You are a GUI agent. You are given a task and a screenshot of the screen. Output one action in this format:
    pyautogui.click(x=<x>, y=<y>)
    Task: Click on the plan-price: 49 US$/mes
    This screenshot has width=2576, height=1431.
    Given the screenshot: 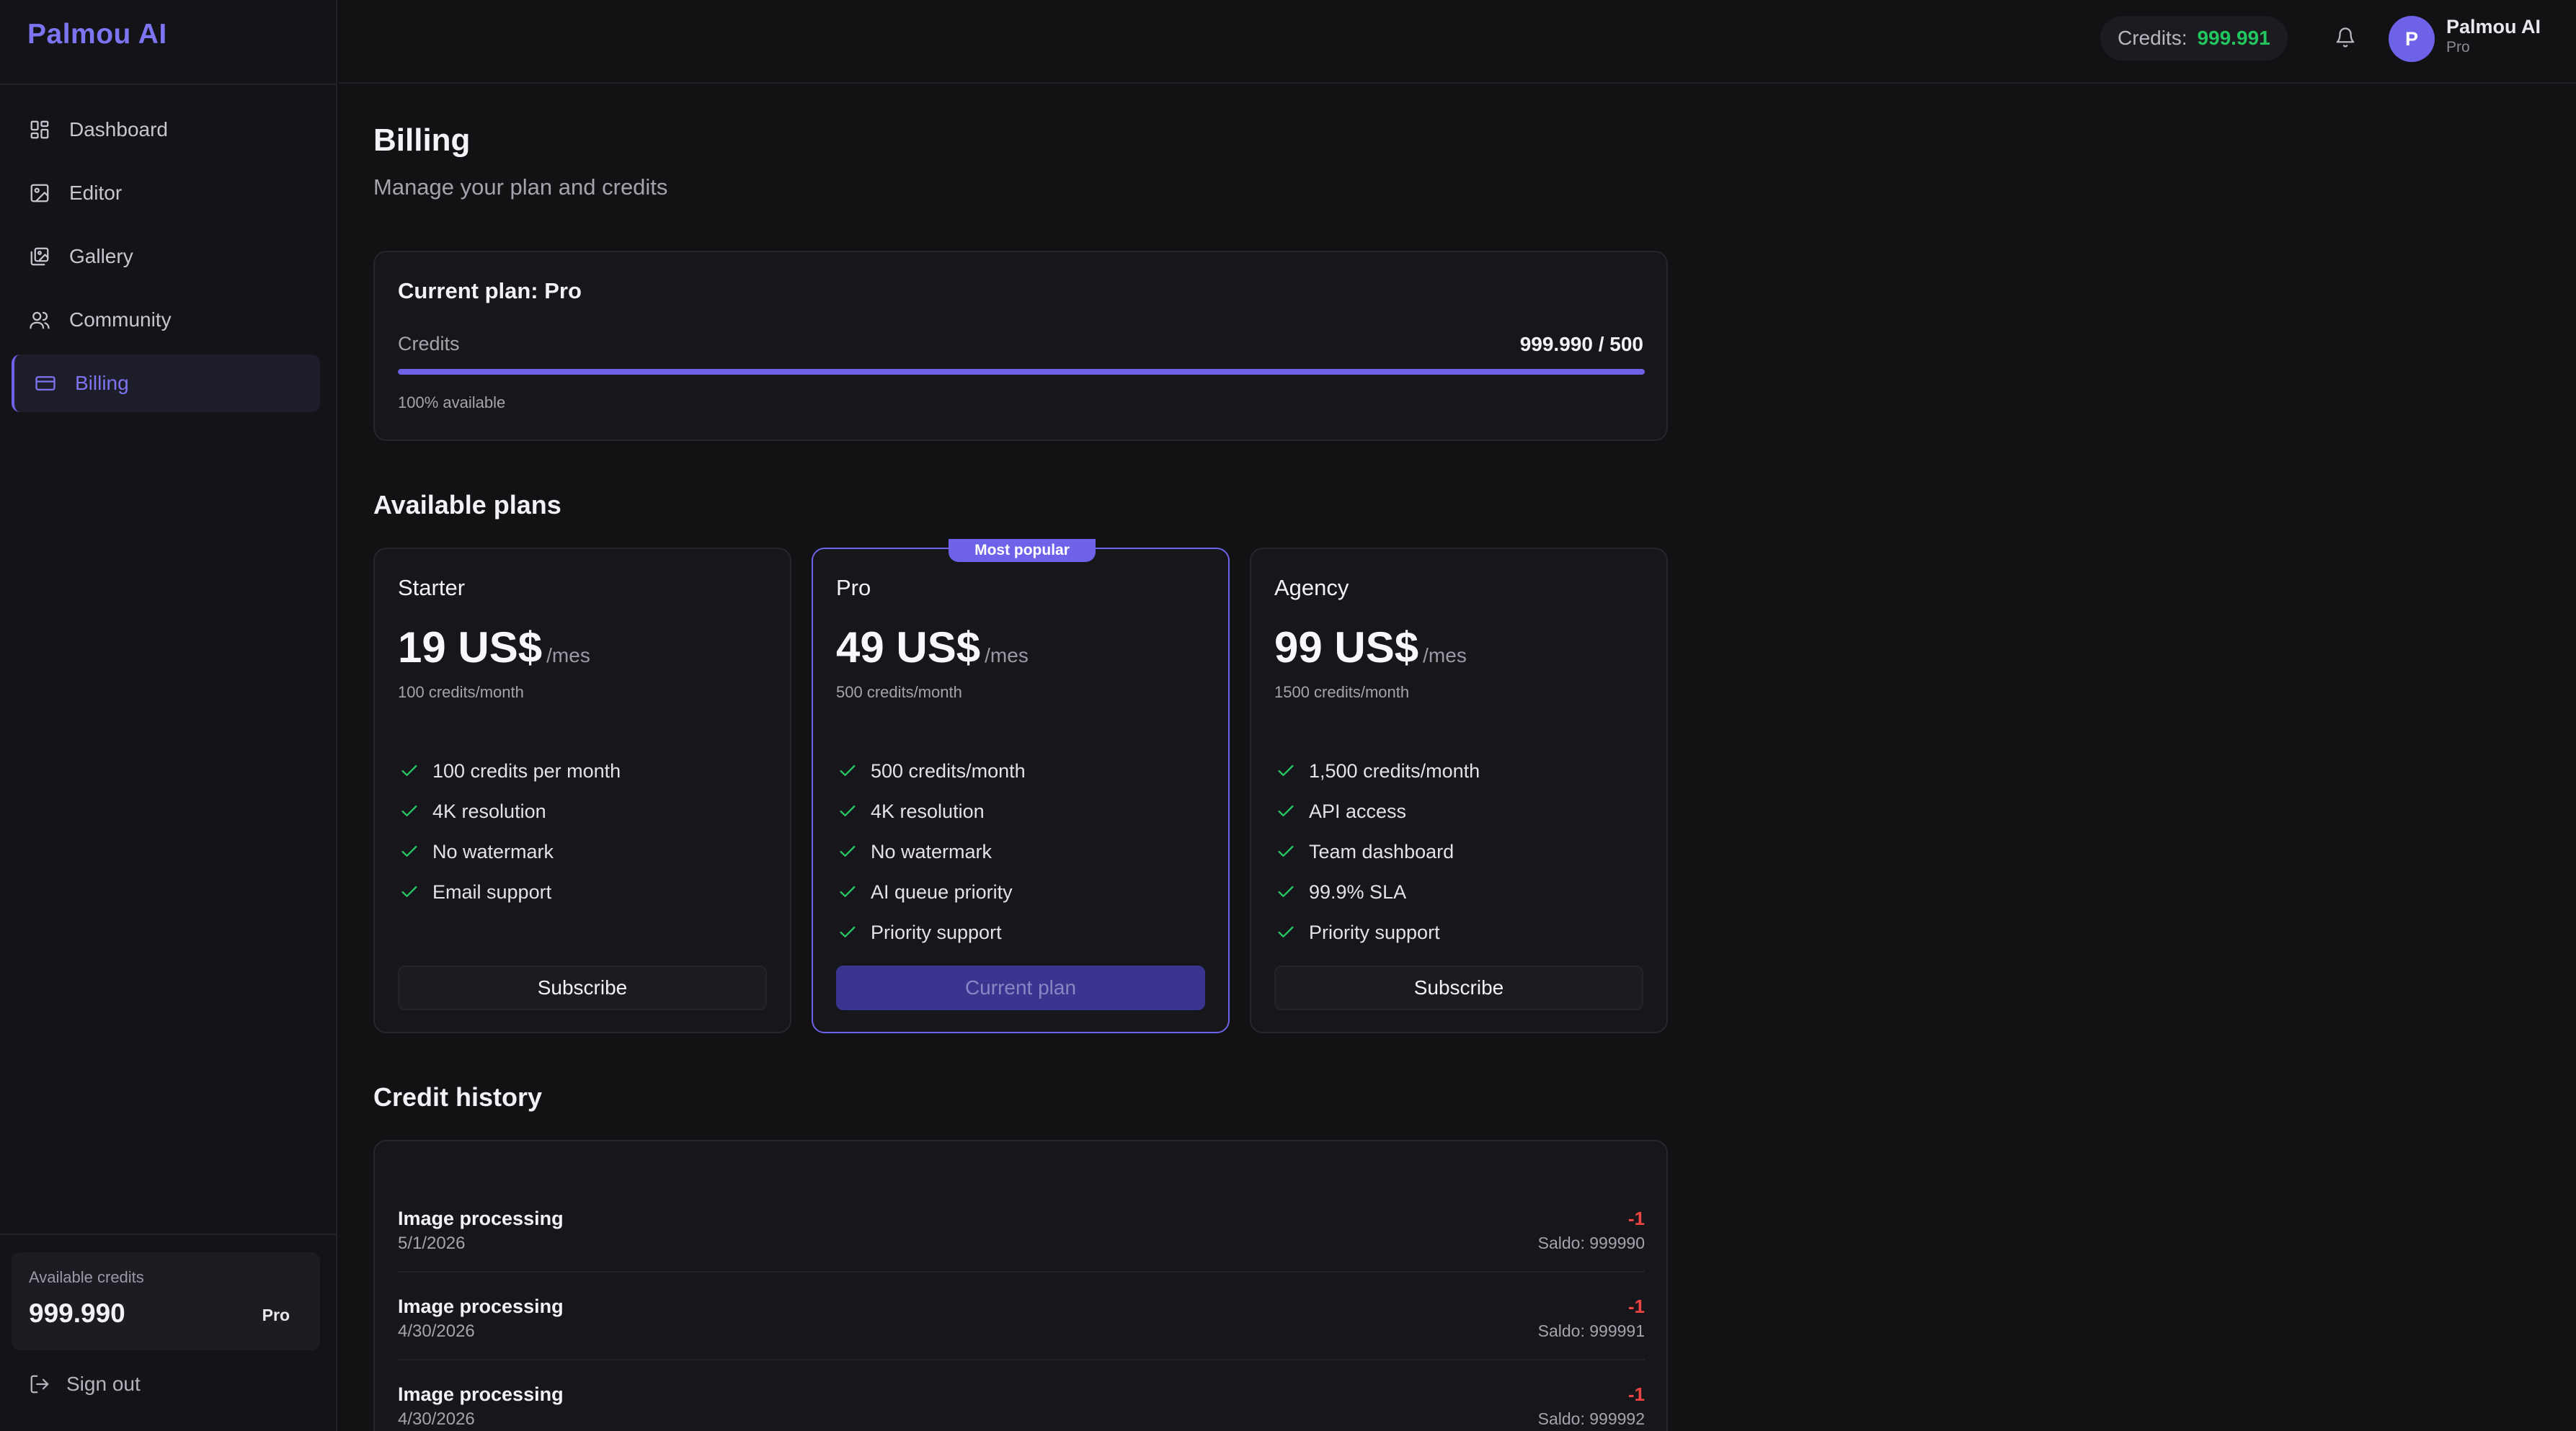 What is the action you would take?
    pyautogui.click(x=932, y=647)
    